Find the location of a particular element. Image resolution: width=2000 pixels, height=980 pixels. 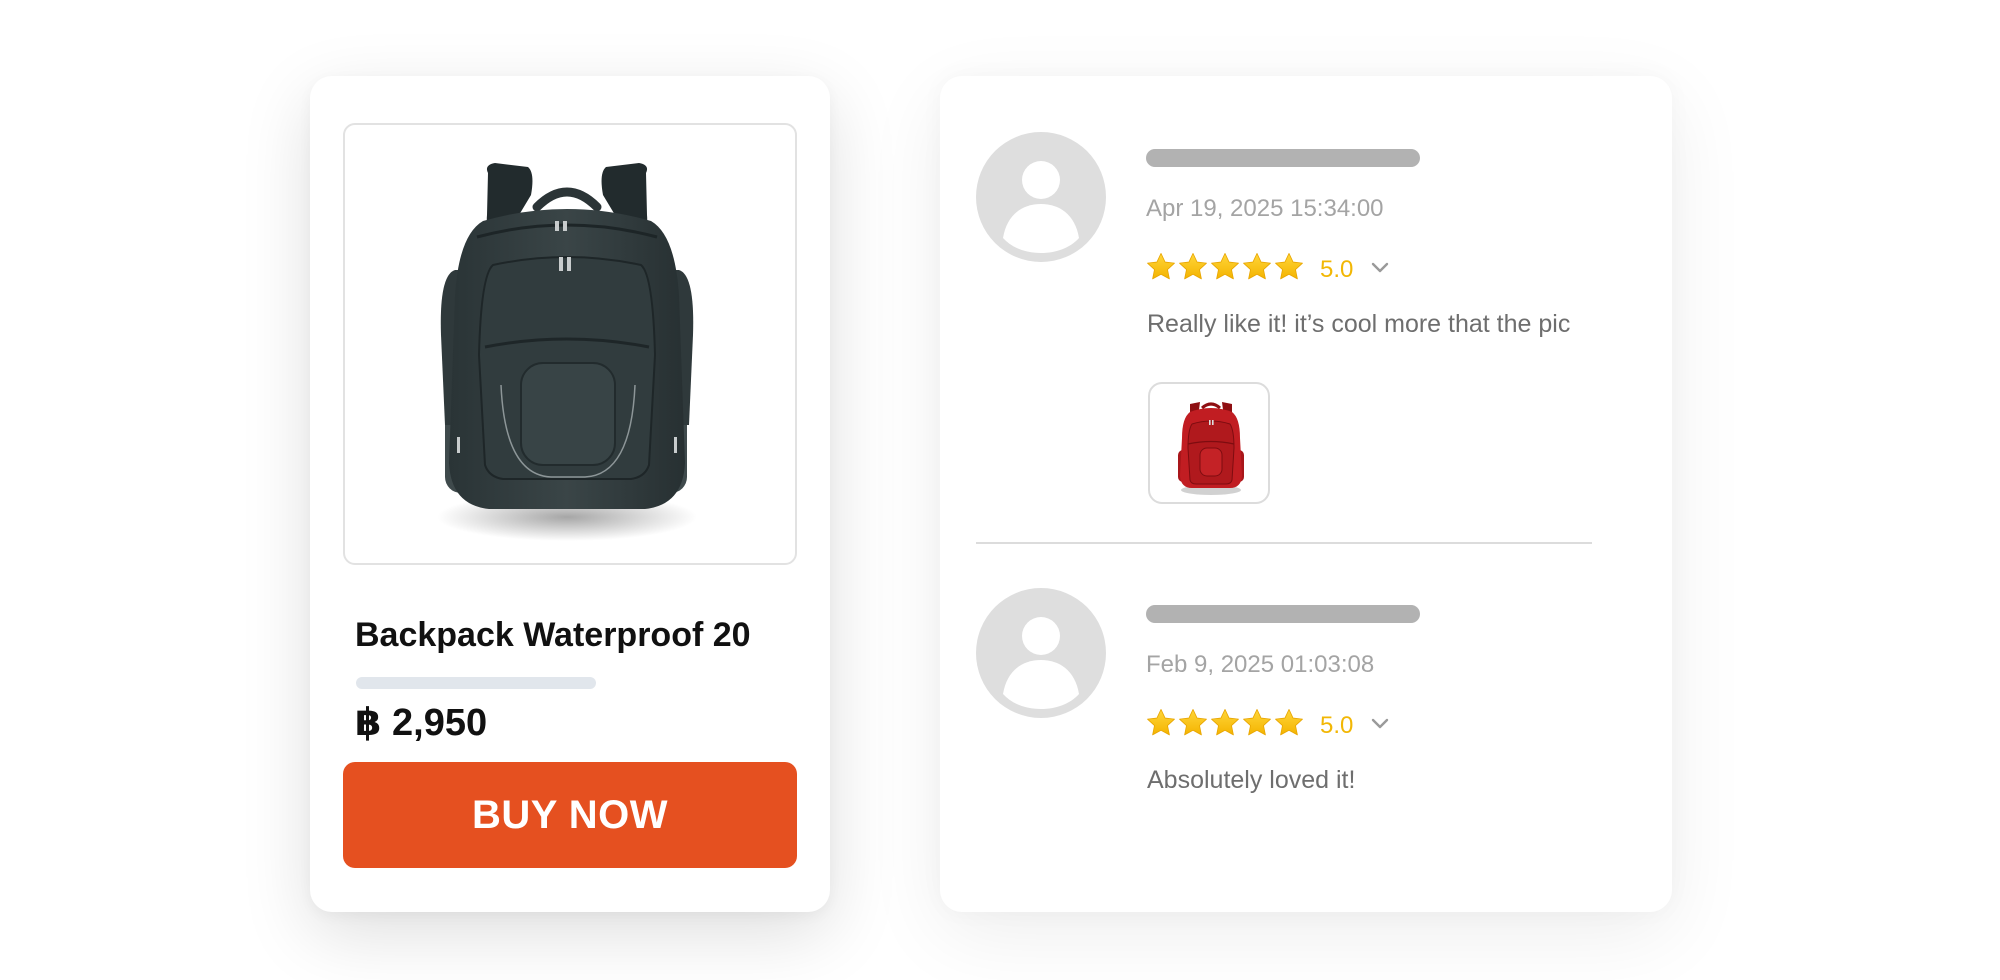

review-date: Feb 9, 2025 01:03:08 is located at coordinates (1260, 664).